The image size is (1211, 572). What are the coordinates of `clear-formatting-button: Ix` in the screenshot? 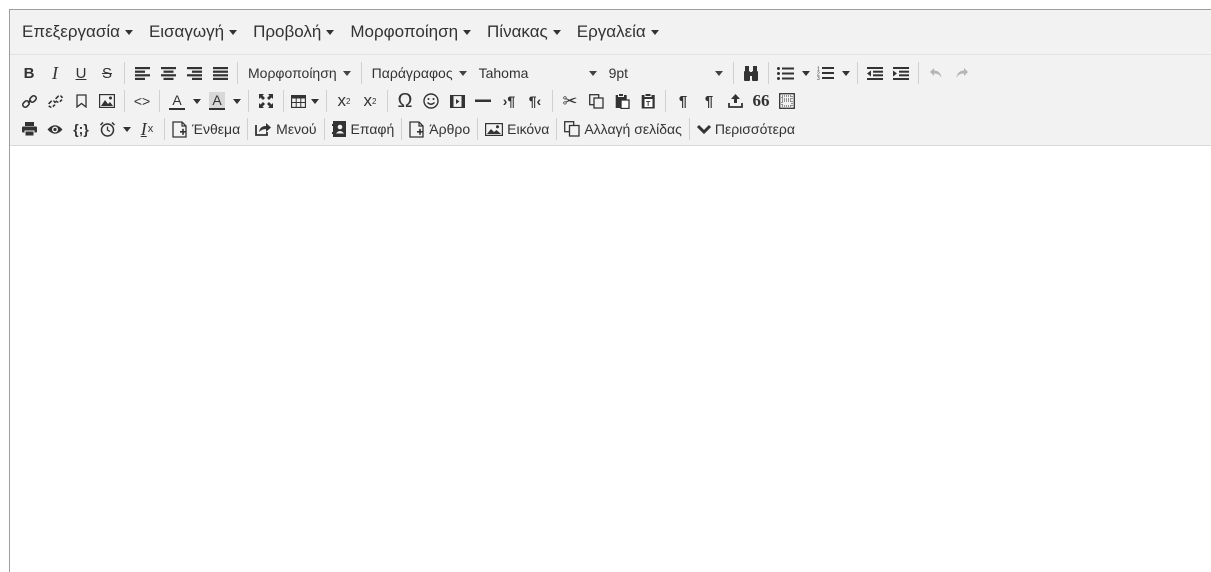 It's located at (147, 129).